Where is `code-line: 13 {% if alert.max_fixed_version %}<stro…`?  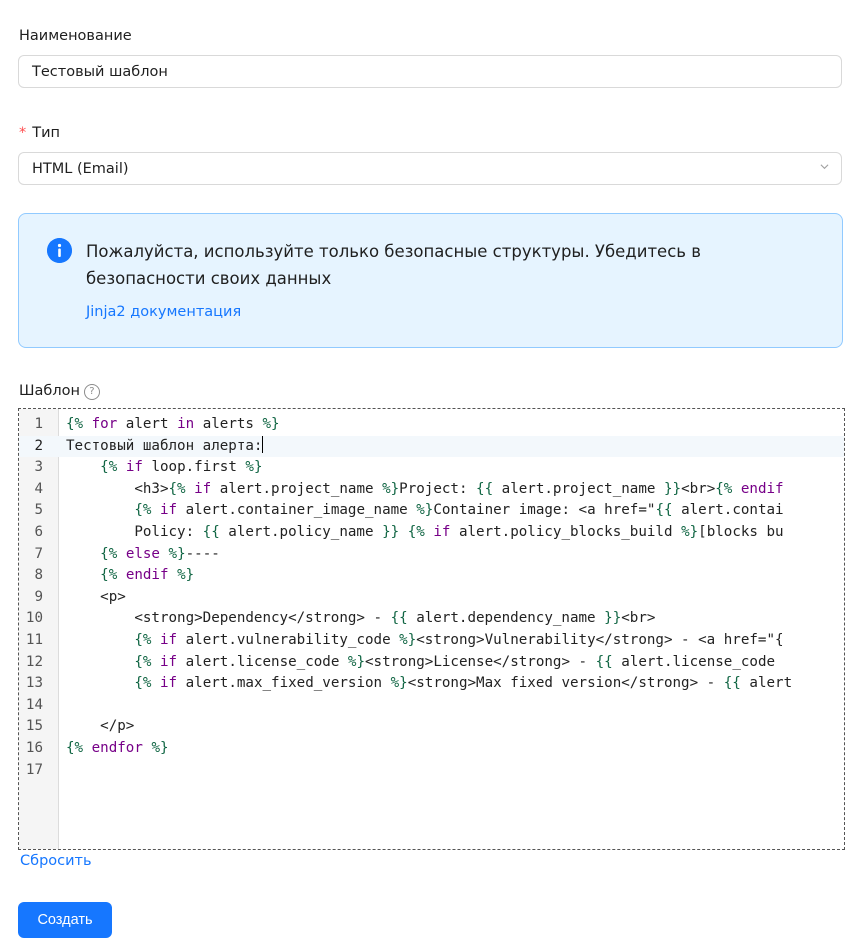
code-line: 13 {% if alert.max_fixed_version %}<stro… is located at coordinates (431, 684).